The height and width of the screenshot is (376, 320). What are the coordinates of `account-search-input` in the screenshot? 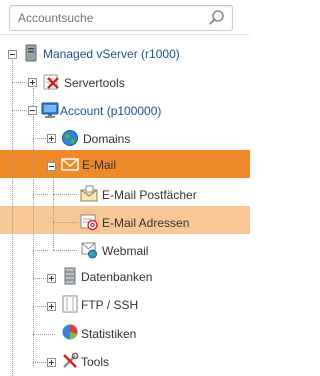 It's located at (108, 18).